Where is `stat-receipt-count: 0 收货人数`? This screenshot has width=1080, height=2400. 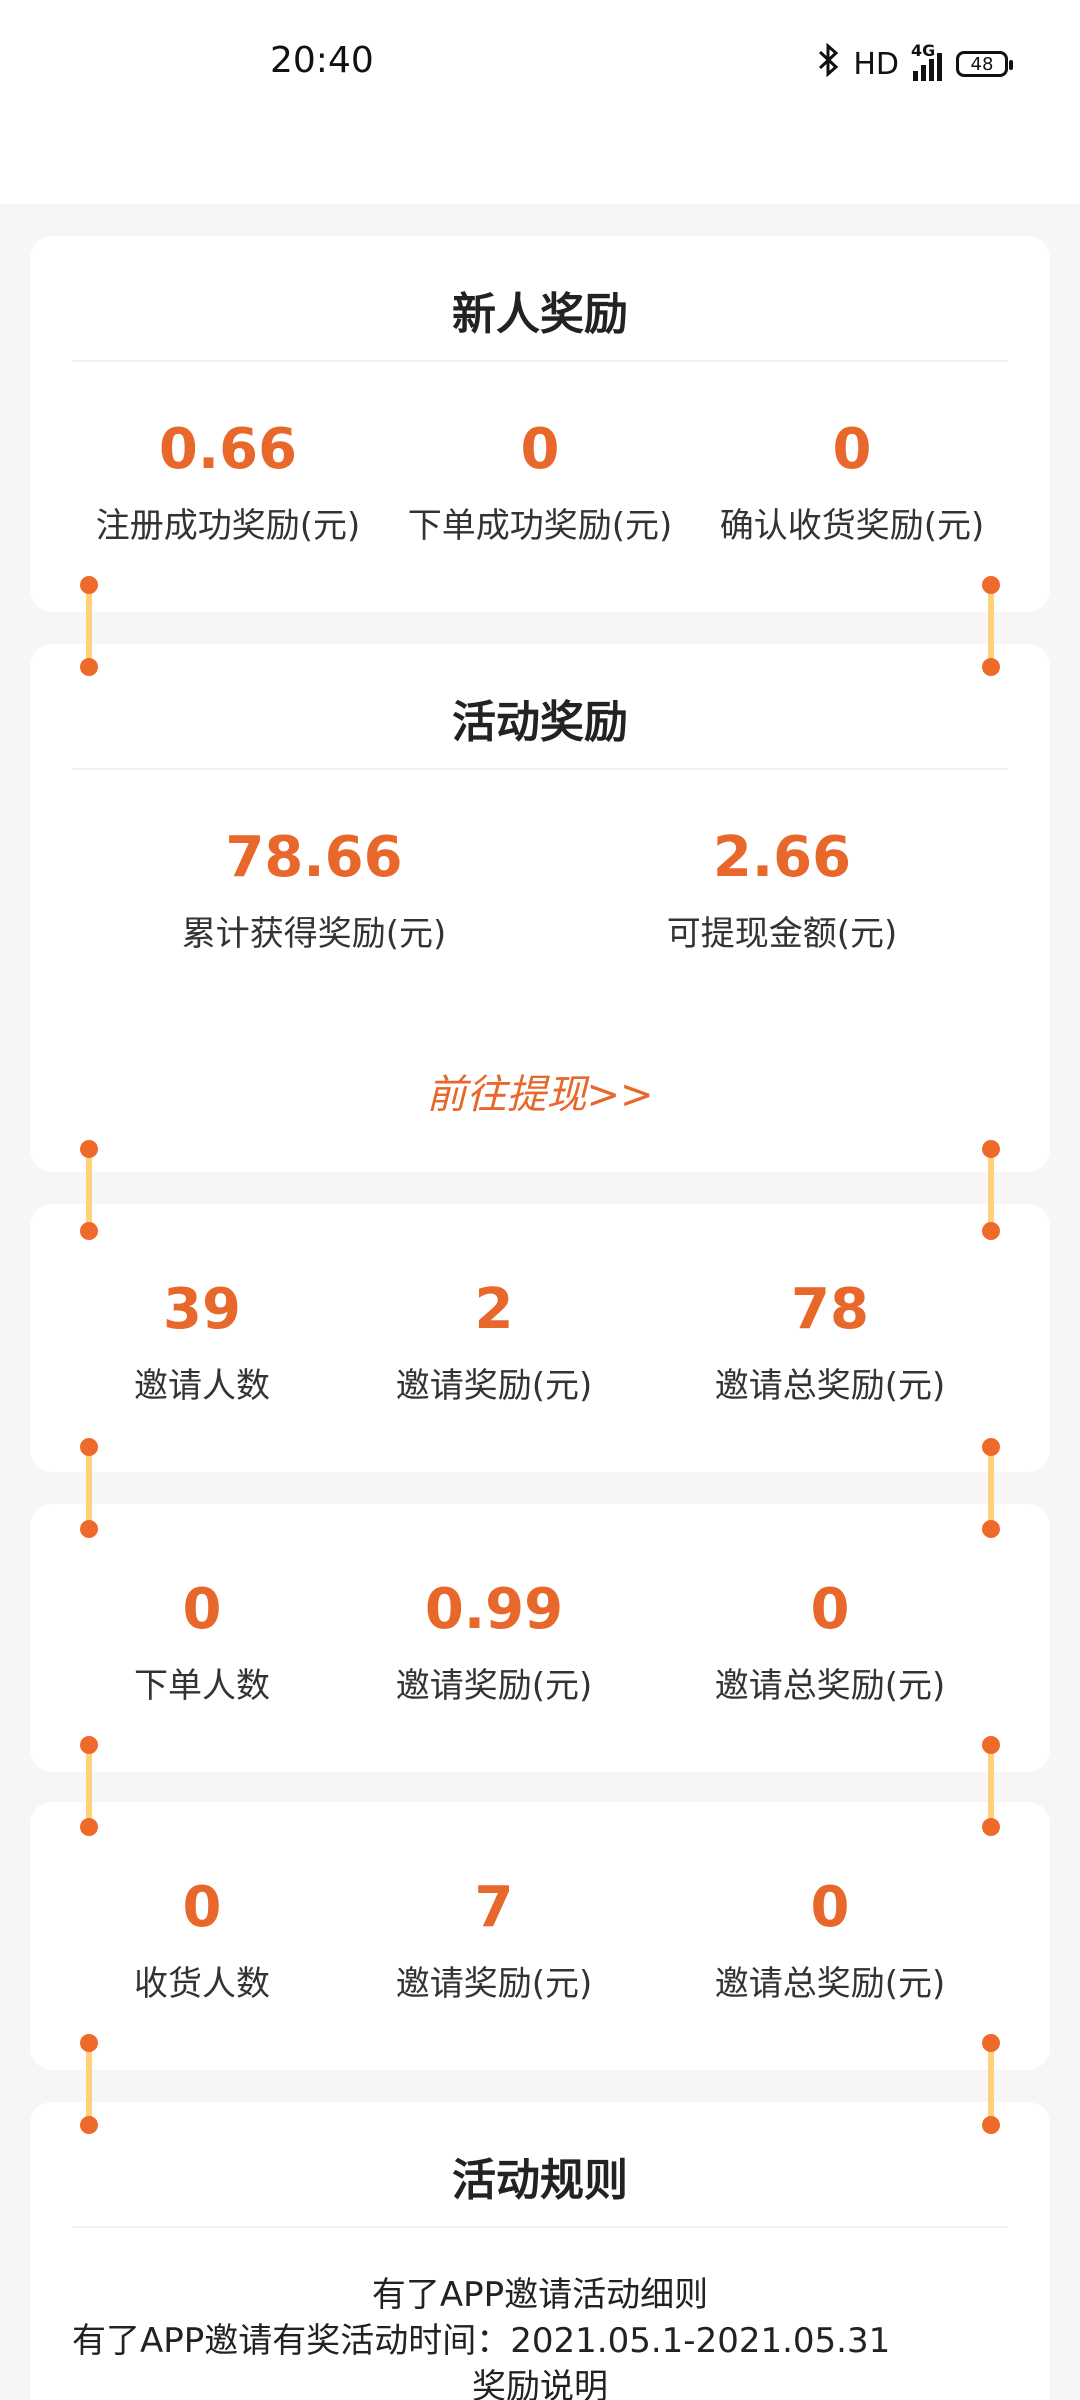 stat-receipt-count: 0 收货人数 is located at coordinates (202, 1942).